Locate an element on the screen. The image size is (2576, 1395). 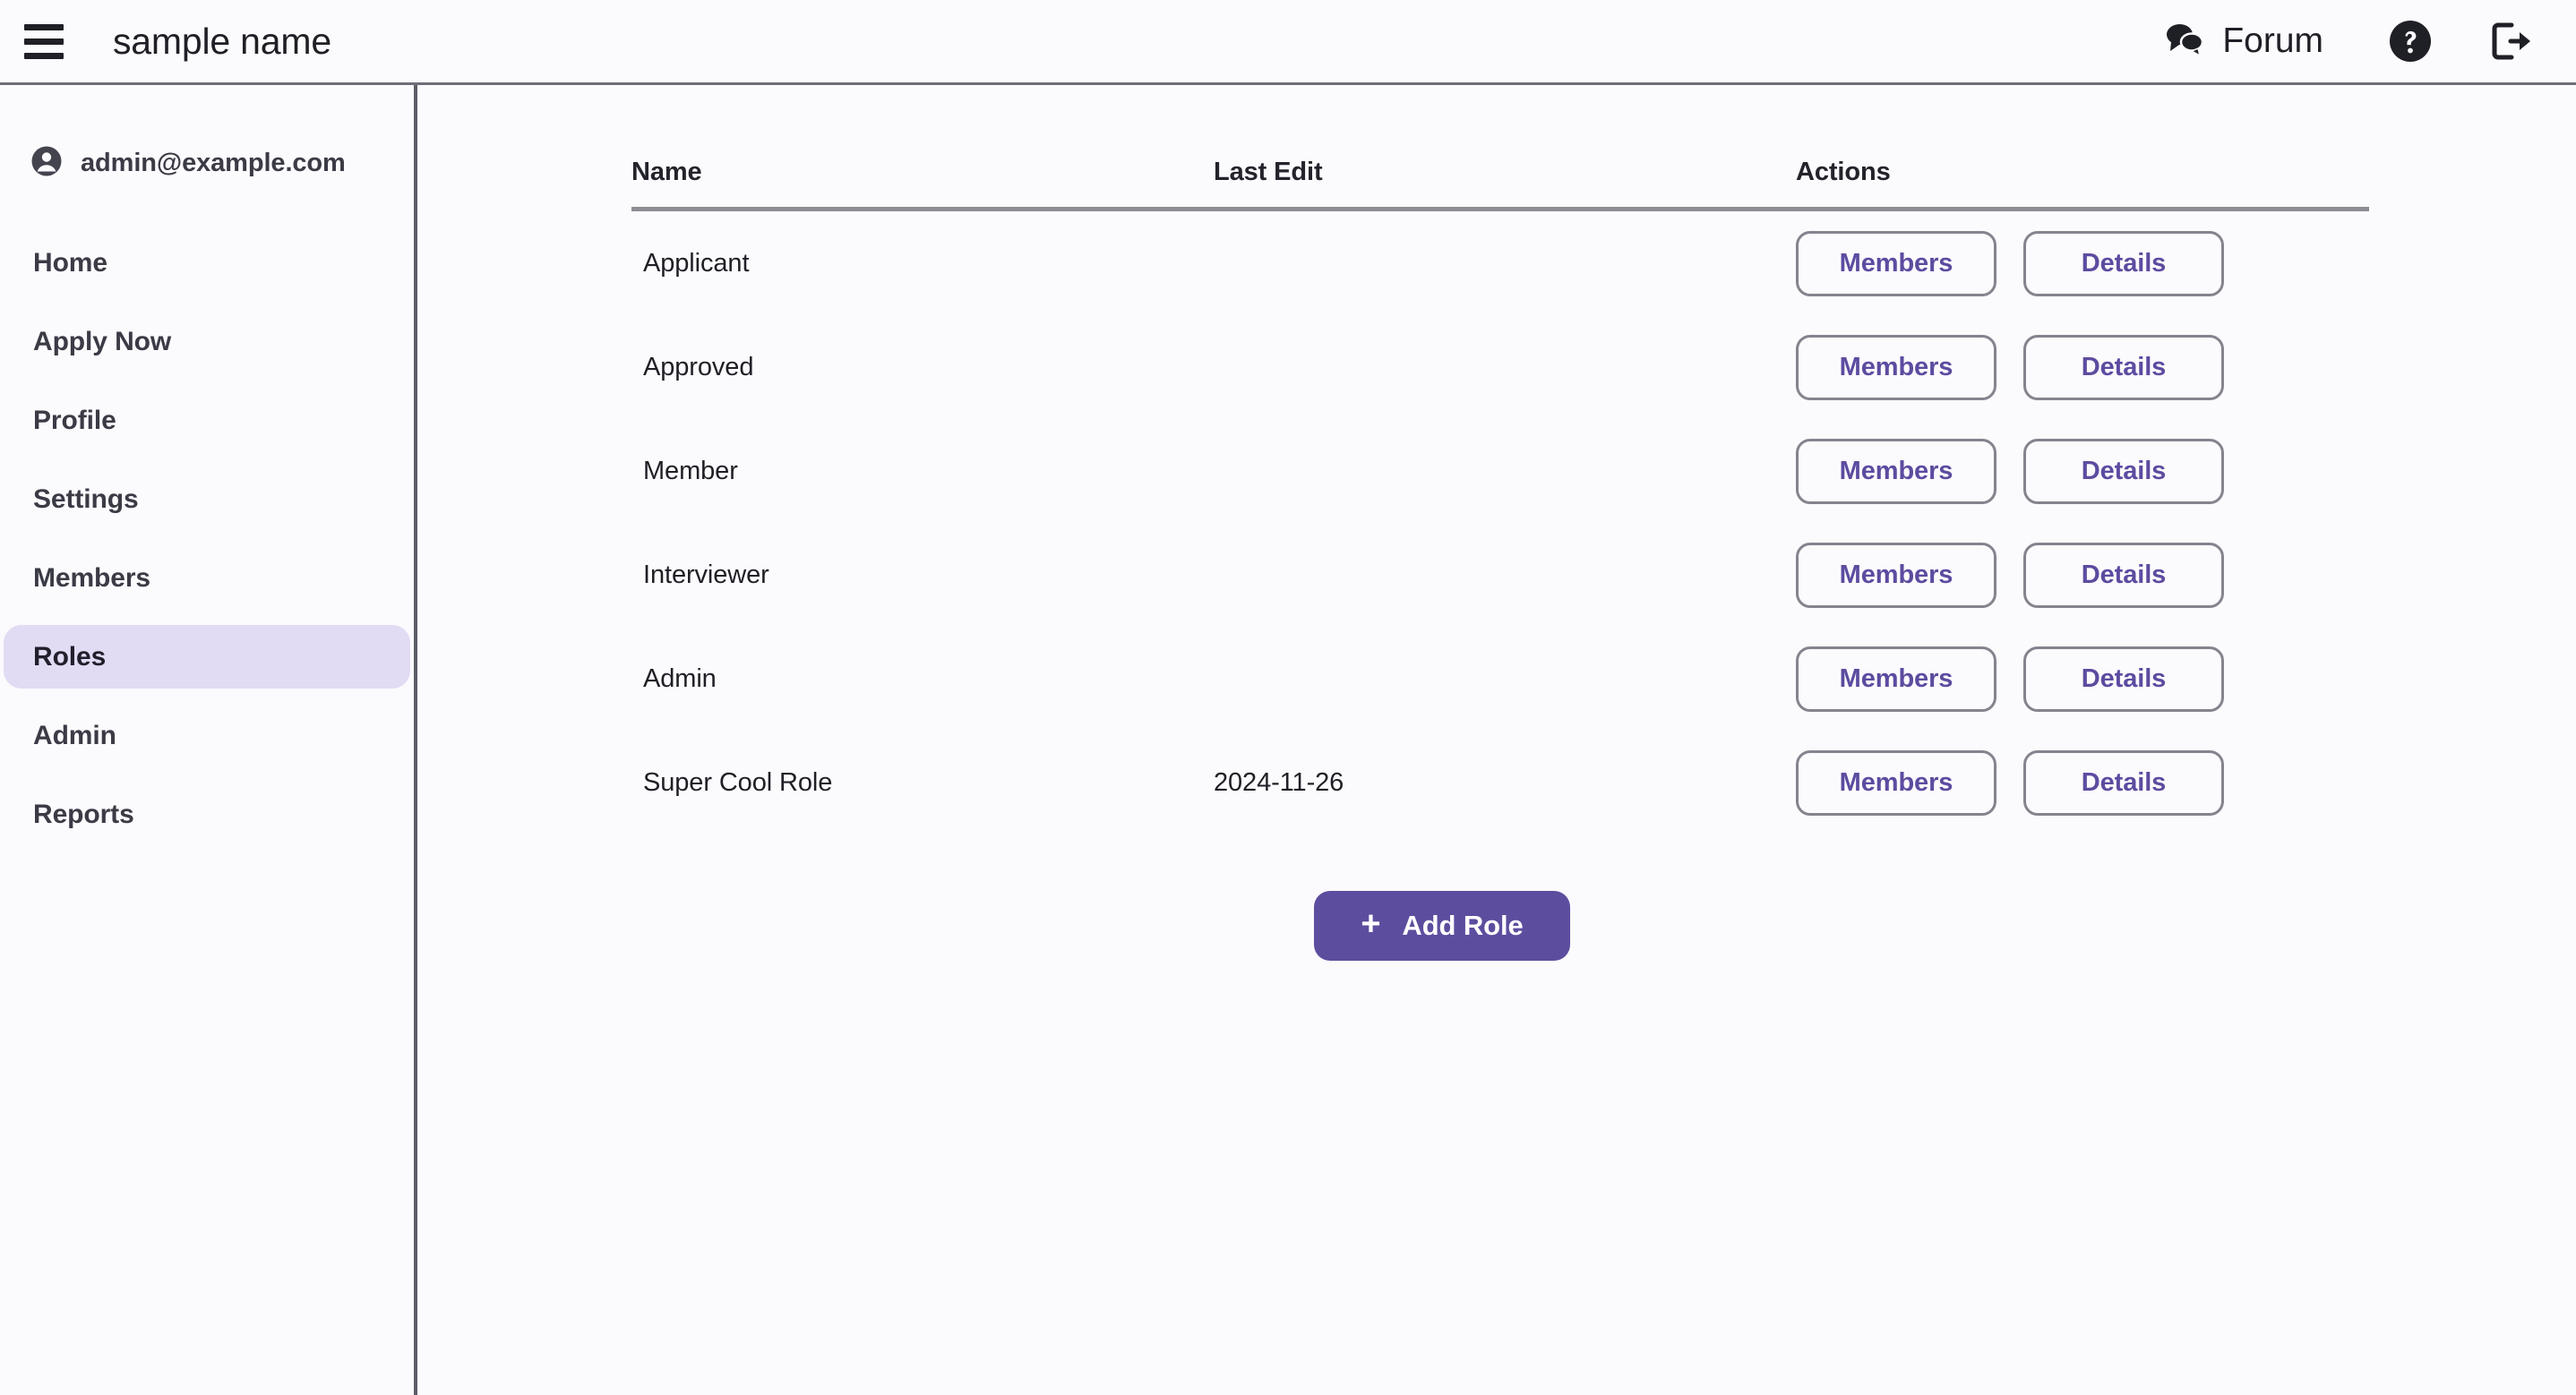
sidebar-item-label: Apply Now is located at coordinates (102, 341).